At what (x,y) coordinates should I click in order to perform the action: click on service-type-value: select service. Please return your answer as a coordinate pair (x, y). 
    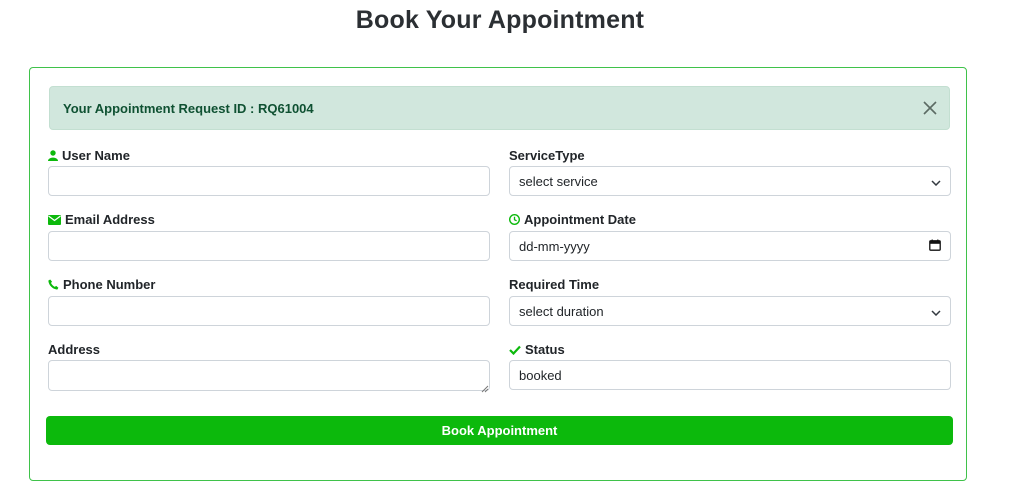
    Looking at the image, I should click on (558, 181).